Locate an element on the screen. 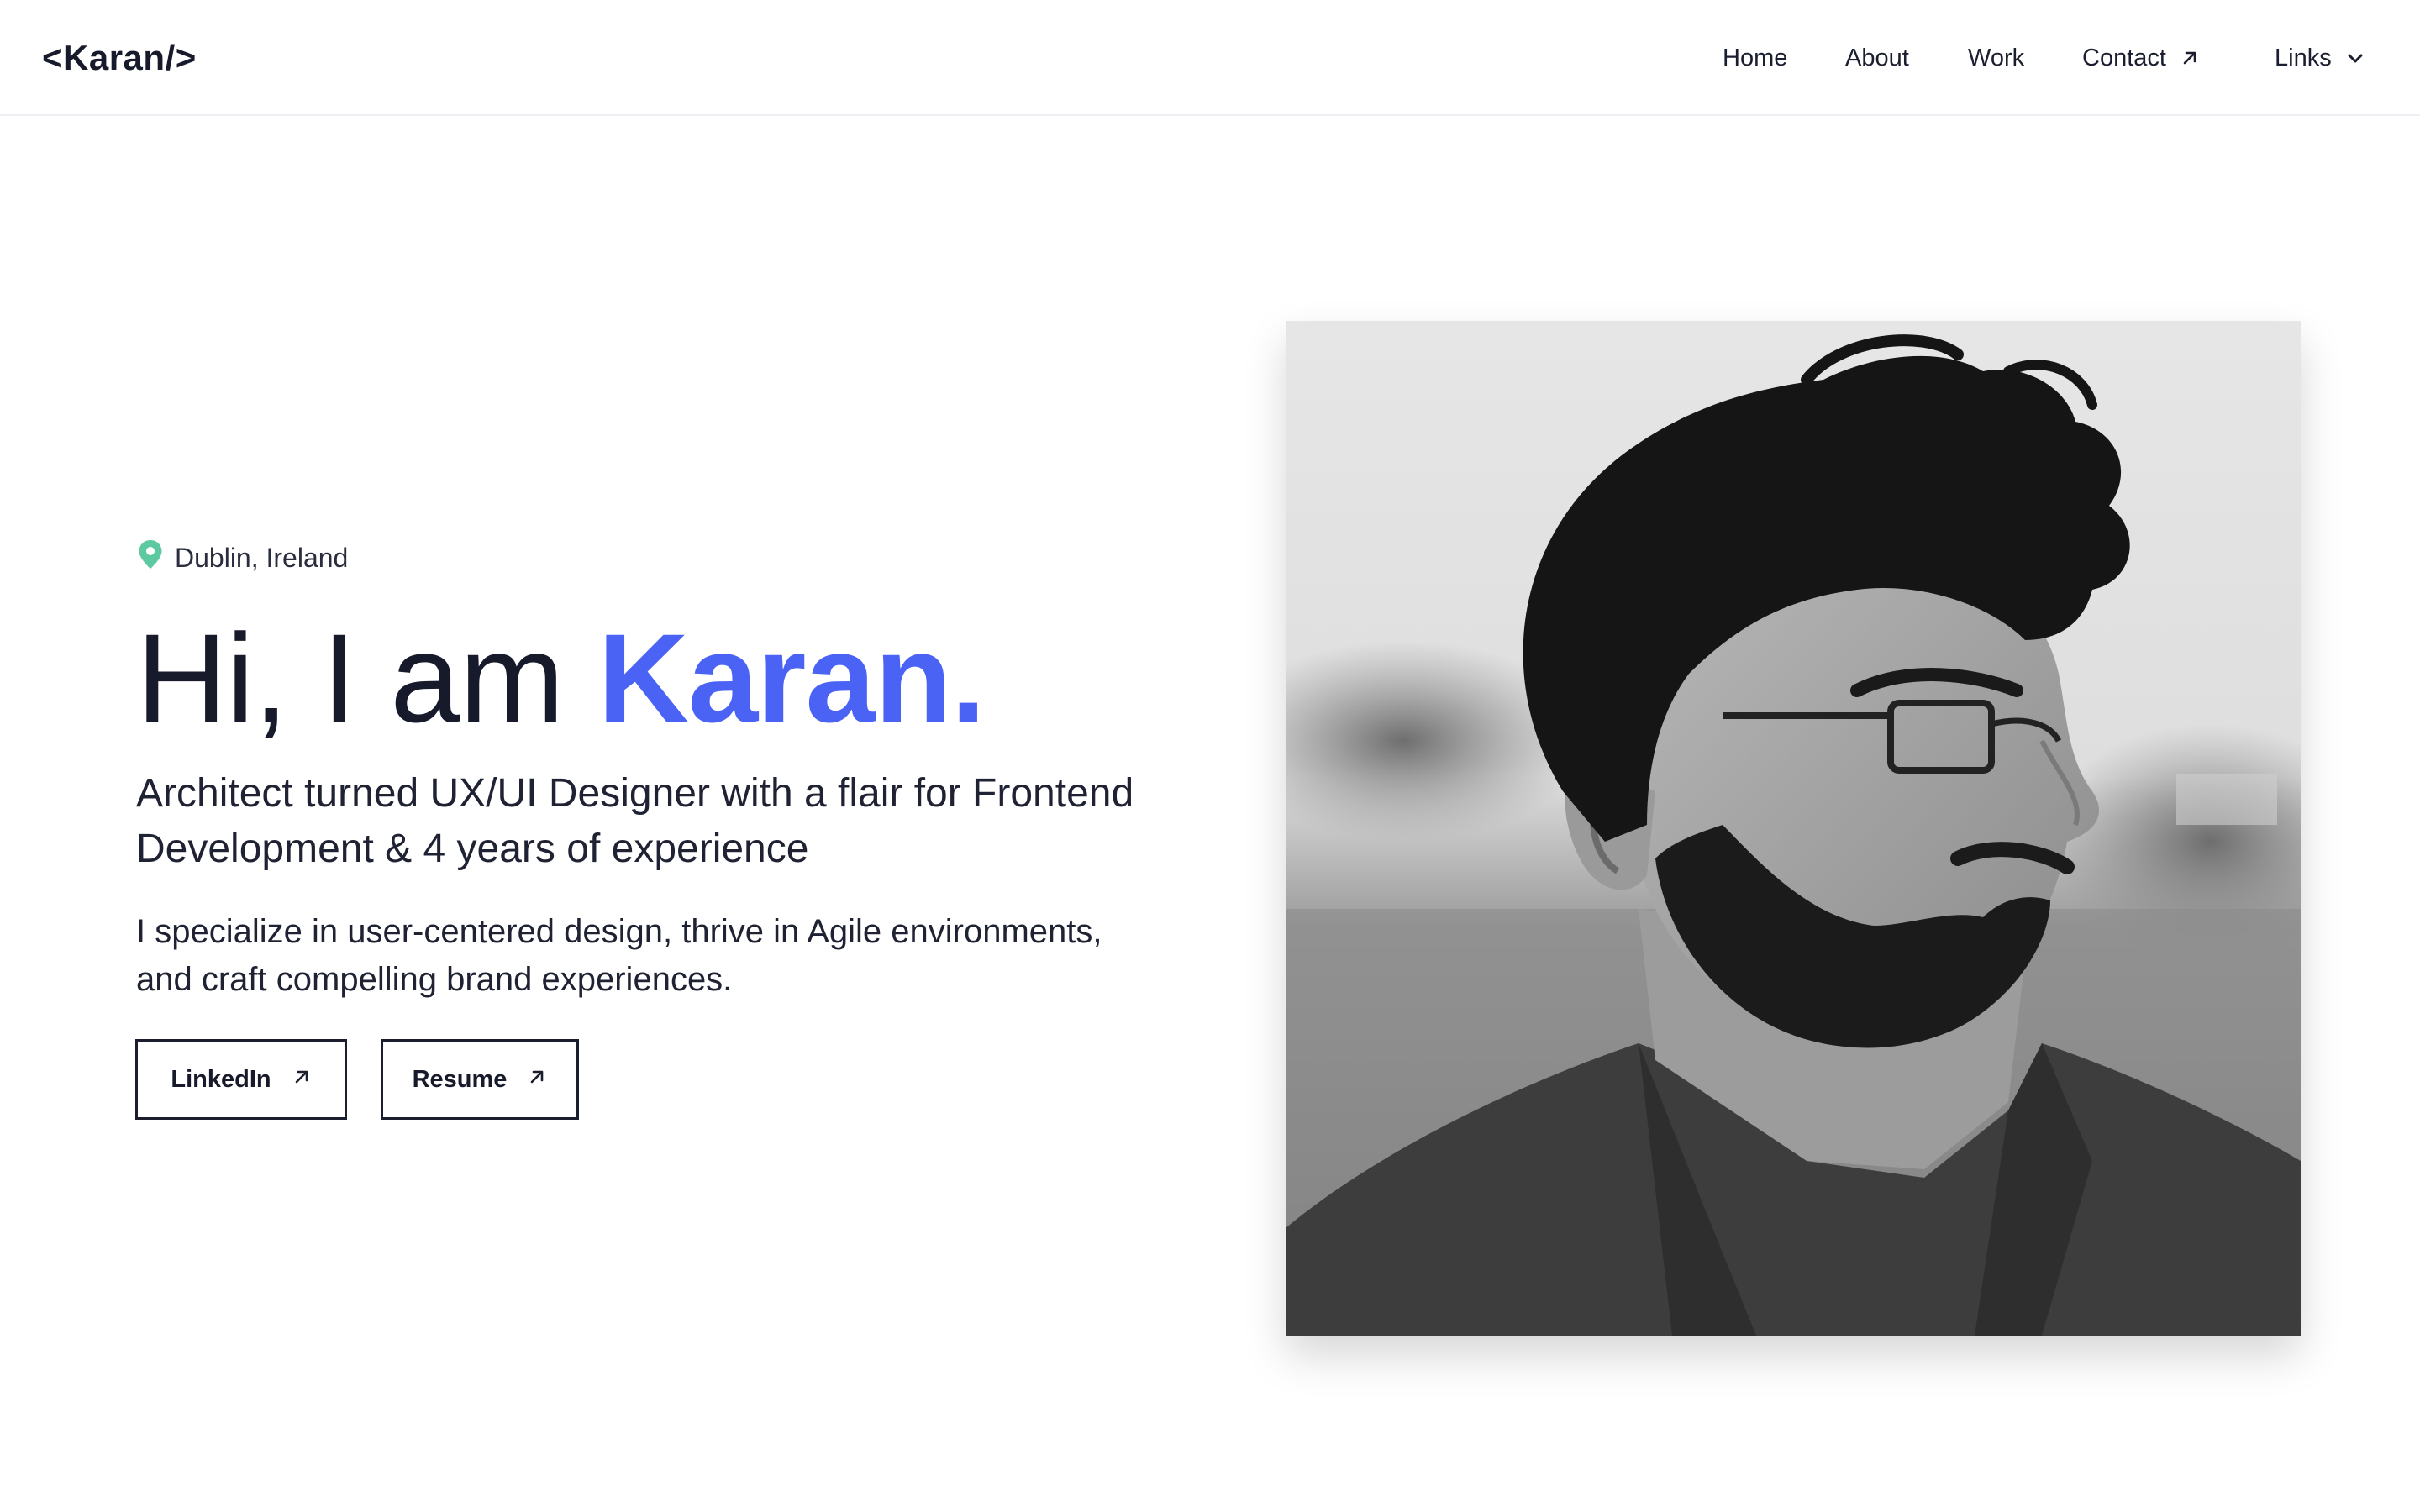 This screenshot has height=1512, width=2420. map-pin-icon is located at coordinates (150, 557).